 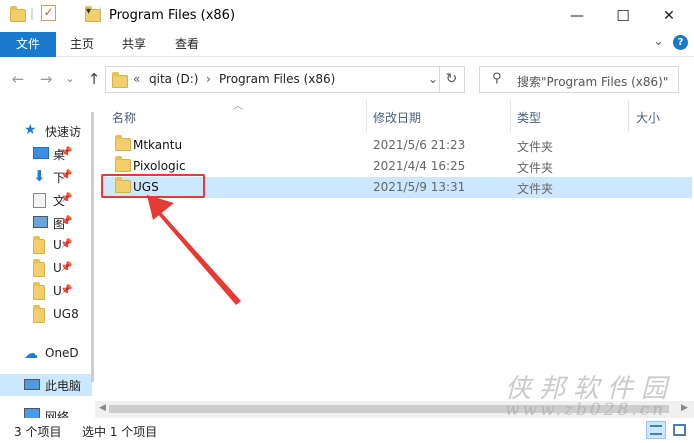 I want to click on arrow-shaft, so click(x=195, y=251).